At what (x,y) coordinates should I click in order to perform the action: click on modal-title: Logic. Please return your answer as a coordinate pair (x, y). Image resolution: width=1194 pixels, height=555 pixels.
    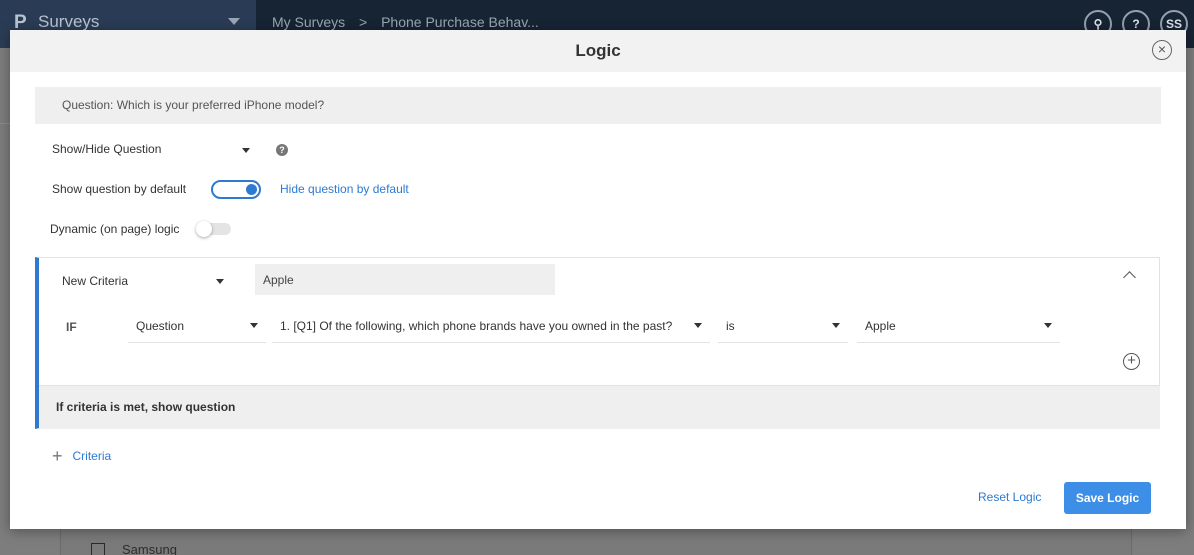
    Looking at the image, I should click on (598, 50).